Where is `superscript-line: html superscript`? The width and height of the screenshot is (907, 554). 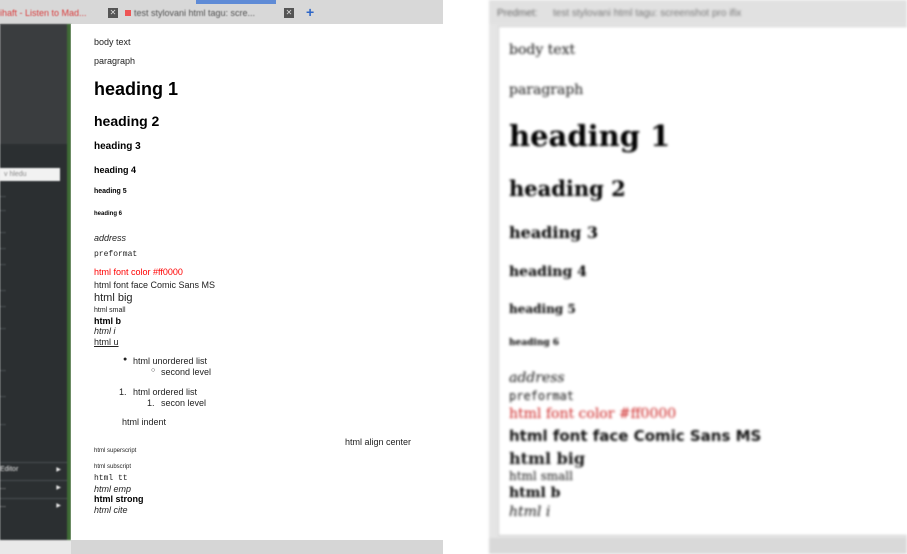
superscript-line: html superscript is located at coordinates (115, 451).